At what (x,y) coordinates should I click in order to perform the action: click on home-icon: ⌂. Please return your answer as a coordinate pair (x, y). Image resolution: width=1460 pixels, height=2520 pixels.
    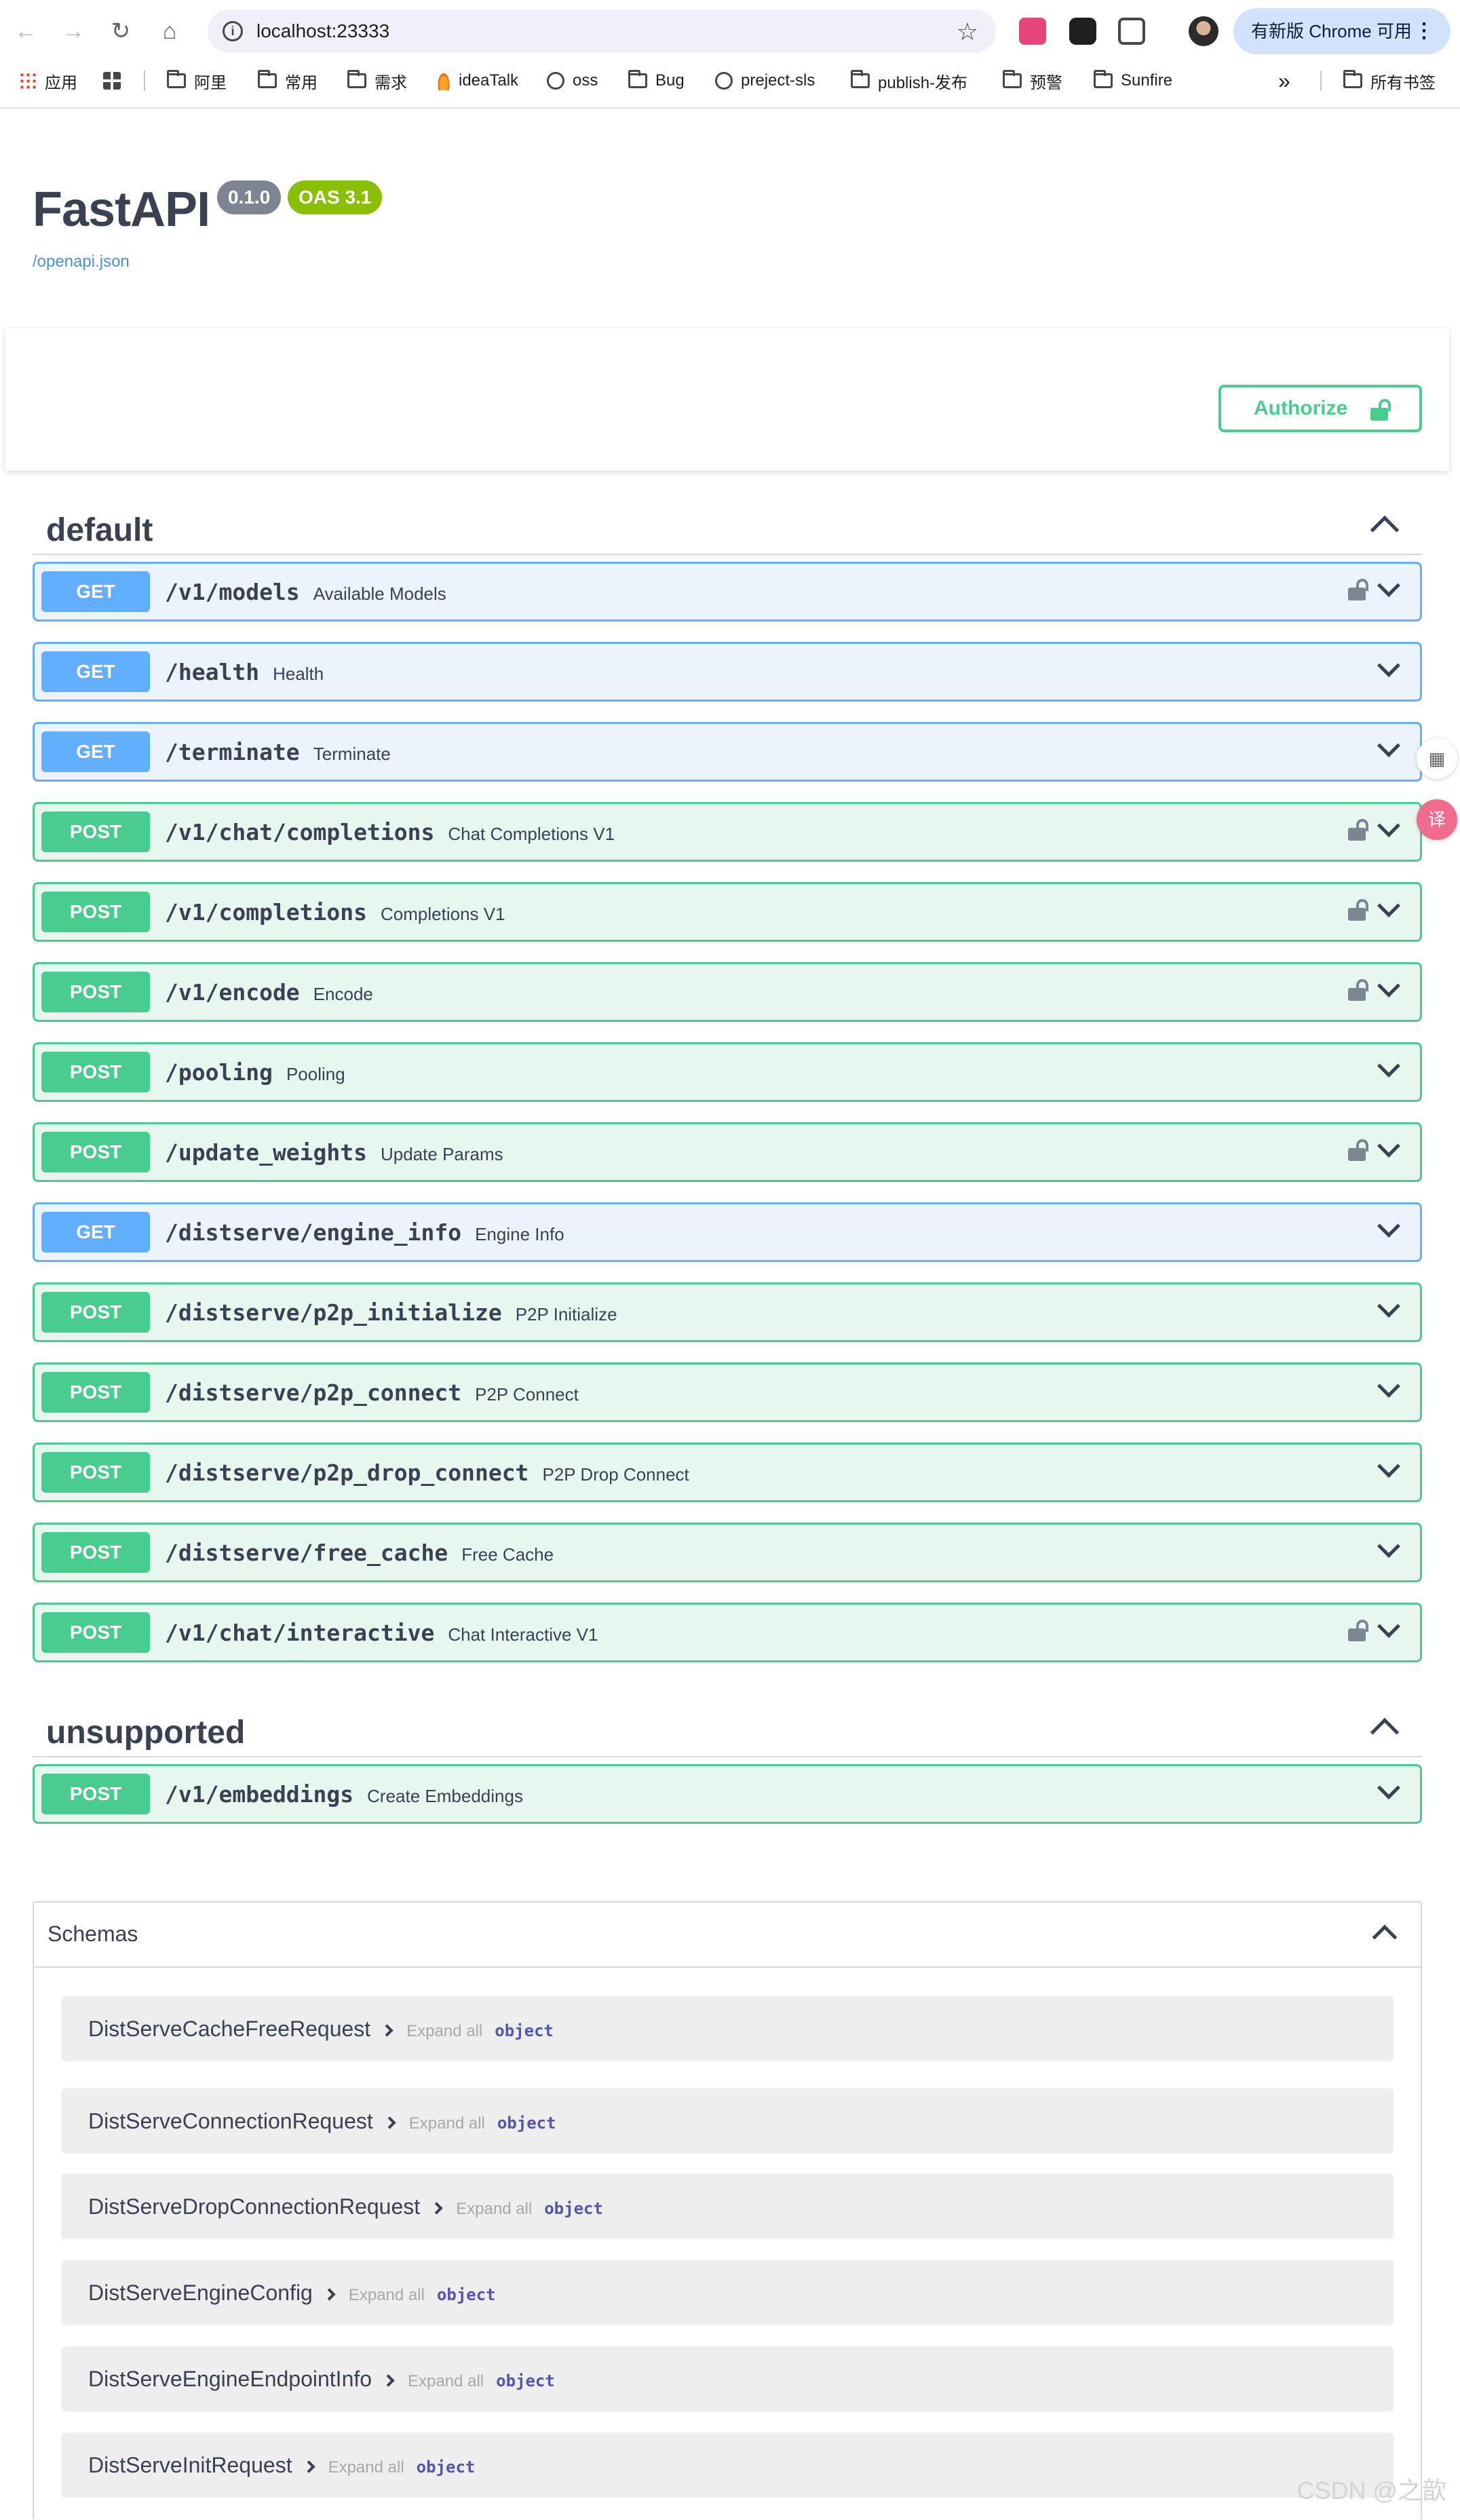
    Looking at the image, I should click on (169, 31).